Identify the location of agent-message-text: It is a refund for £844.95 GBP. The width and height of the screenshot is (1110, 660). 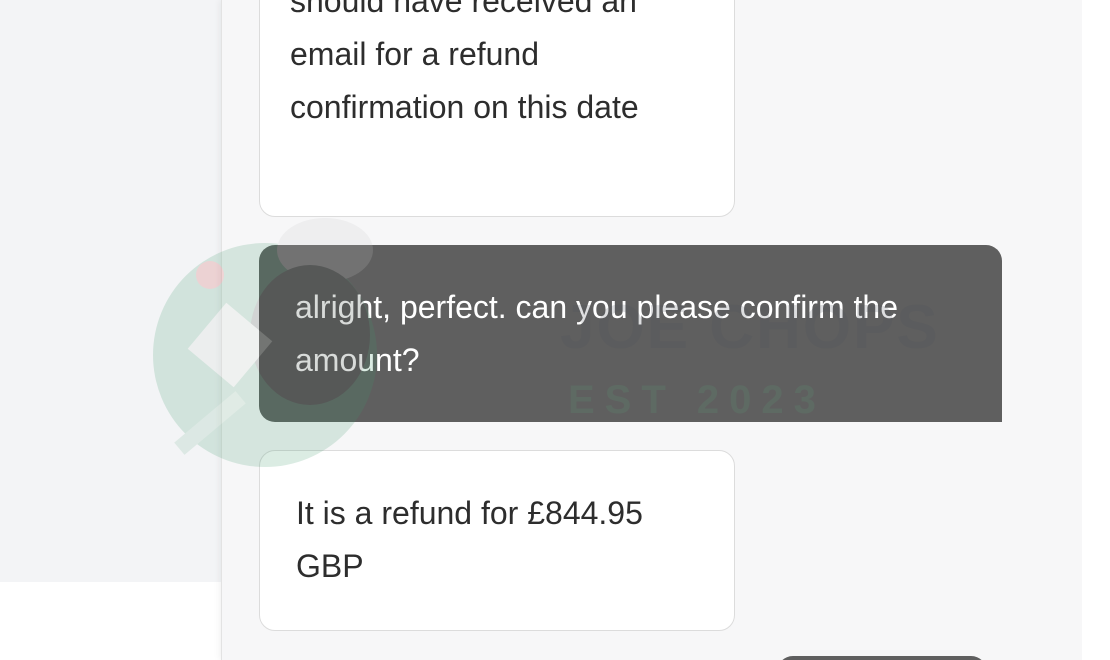
(469, 539).